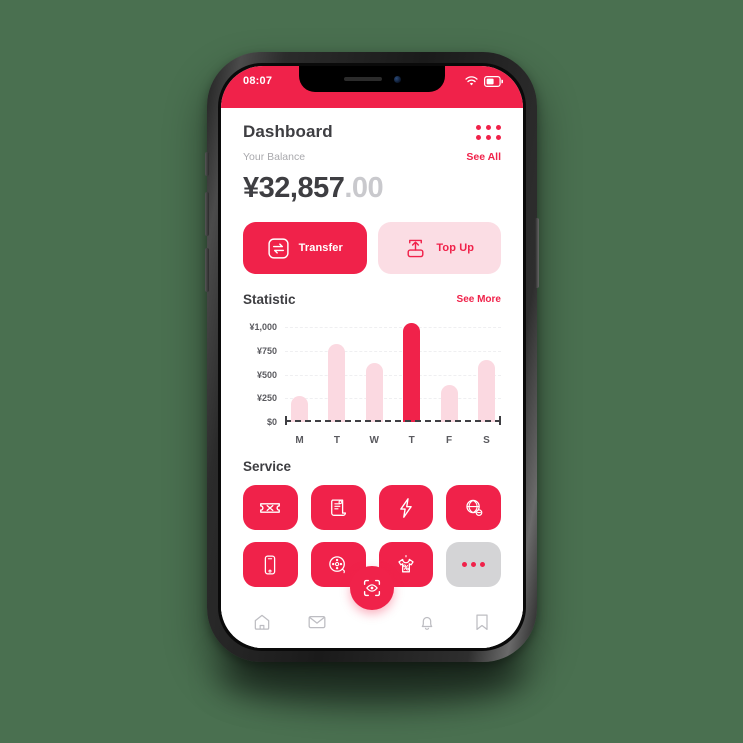 The image size is (743, 743). Describe the element at coordinates (393, 370) in the screenshot. I see `chart-bars` at that location.